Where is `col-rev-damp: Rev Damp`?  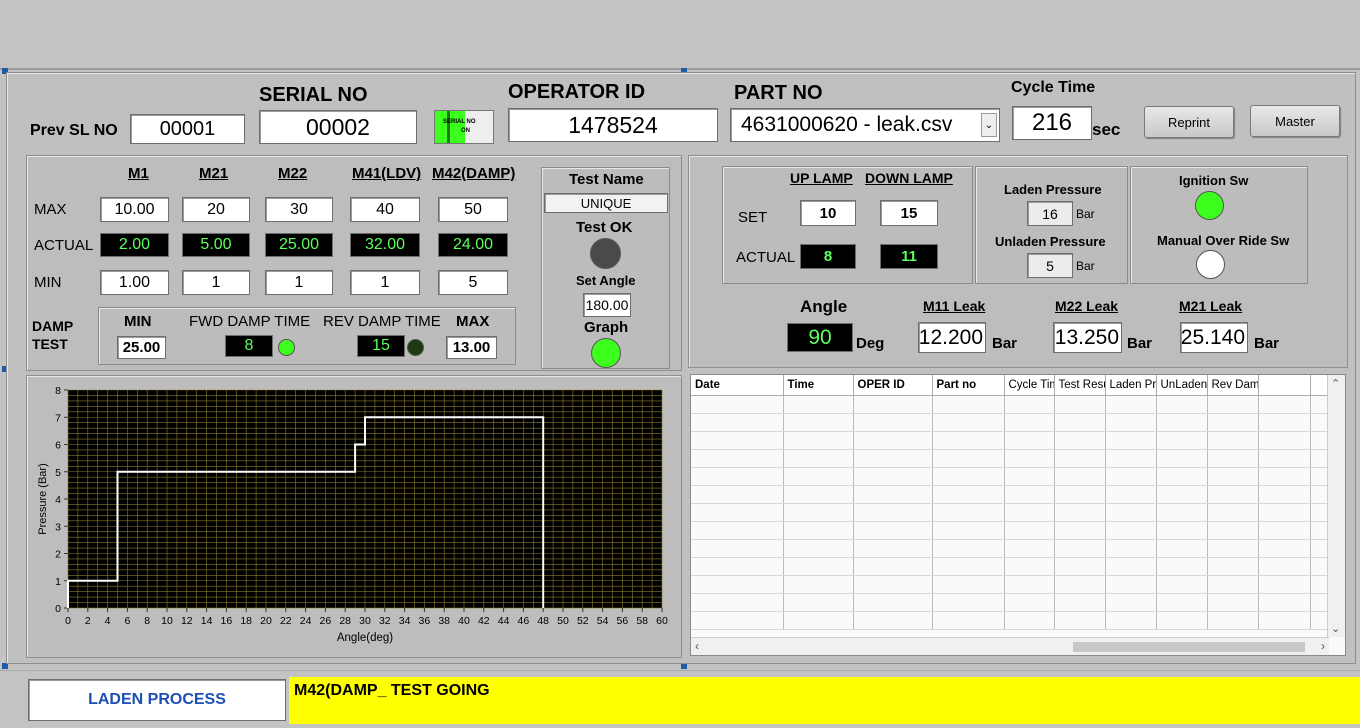 col-rev-damp: Rev Damp is located at coordinates (1233, 385).